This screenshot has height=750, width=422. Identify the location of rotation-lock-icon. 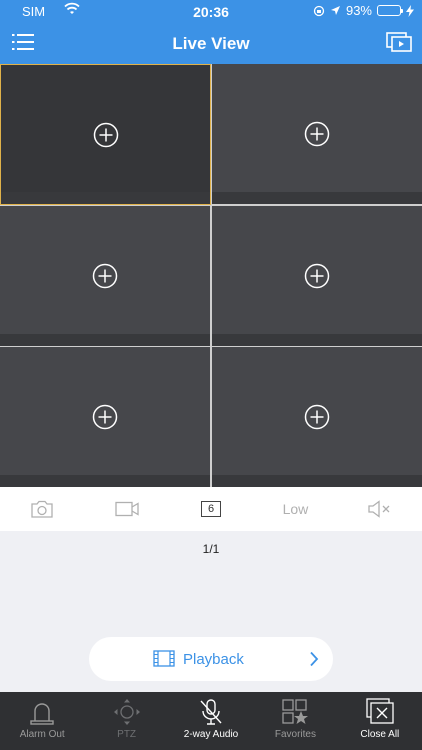
(319, 10).